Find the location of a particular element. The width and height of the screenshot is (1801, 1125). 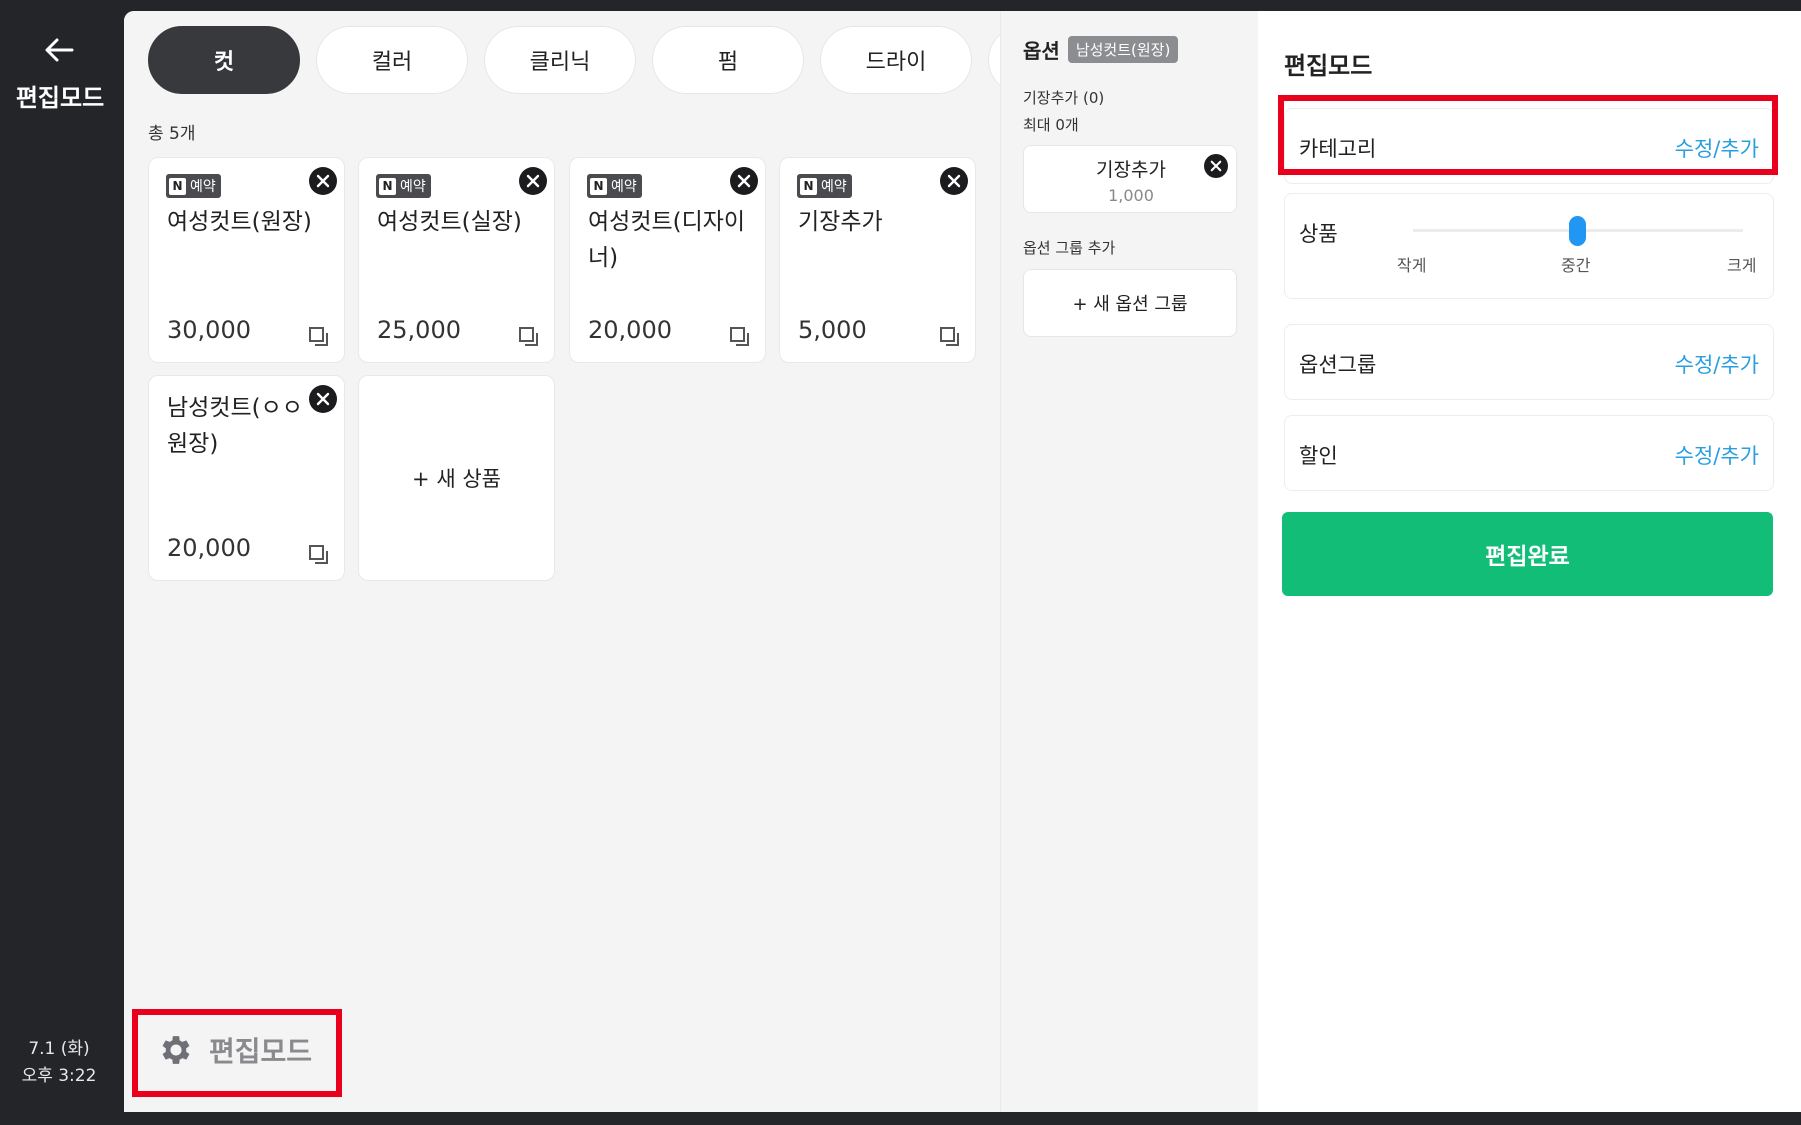

option-group-edit-link: 수정/추가 is located at coordinates (1717, 364).